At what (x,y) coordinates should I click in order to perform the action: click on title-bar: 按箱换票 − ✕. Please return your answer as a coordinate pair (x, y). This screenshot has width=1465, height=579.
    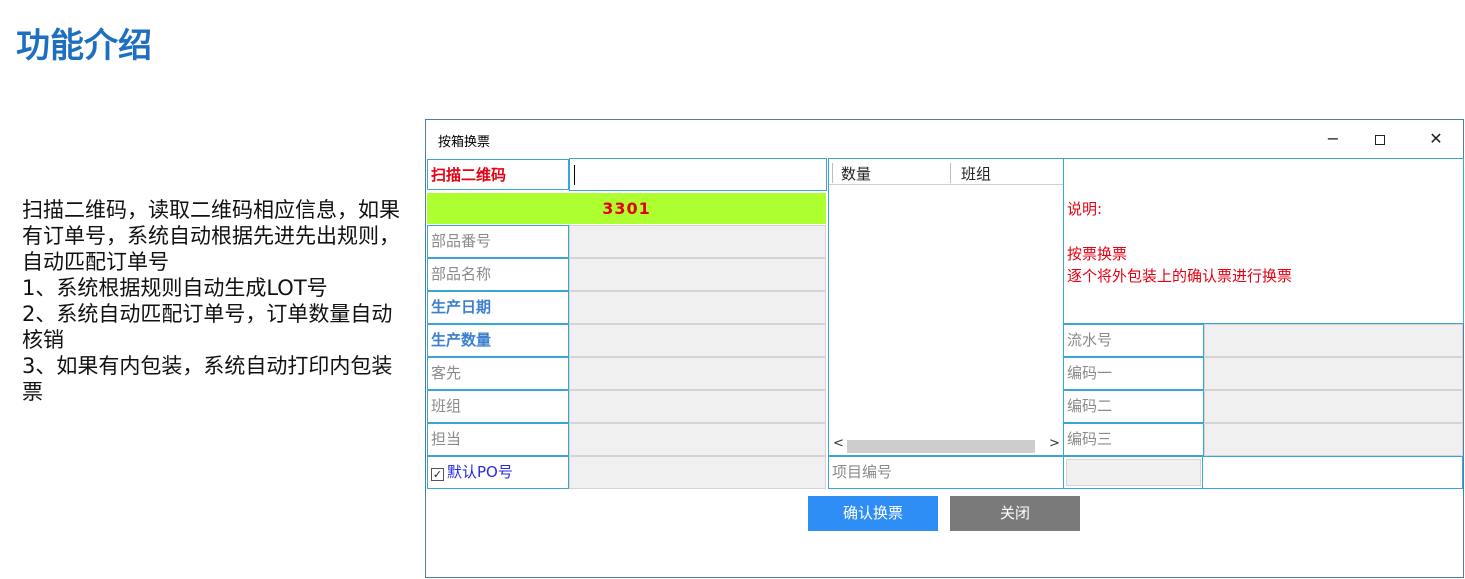
    Looking at the image, I should click on (944, 139).